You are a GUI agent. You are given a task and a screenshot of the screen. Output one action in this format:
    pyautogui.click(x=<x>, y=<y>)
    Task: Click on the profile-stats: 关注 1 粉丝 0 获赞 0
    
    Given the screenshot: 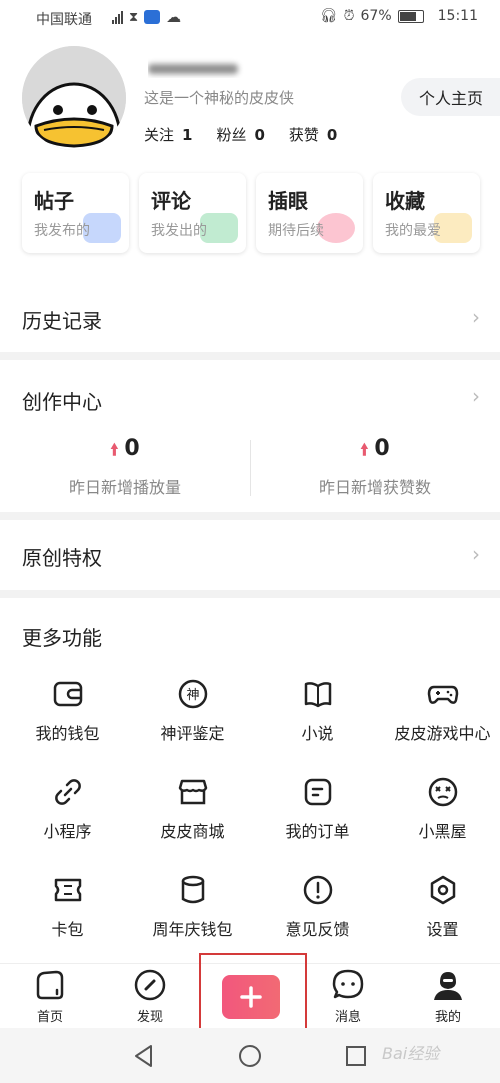 What is the action you would take?
    pyautogui.click(x=240, y=134)
    